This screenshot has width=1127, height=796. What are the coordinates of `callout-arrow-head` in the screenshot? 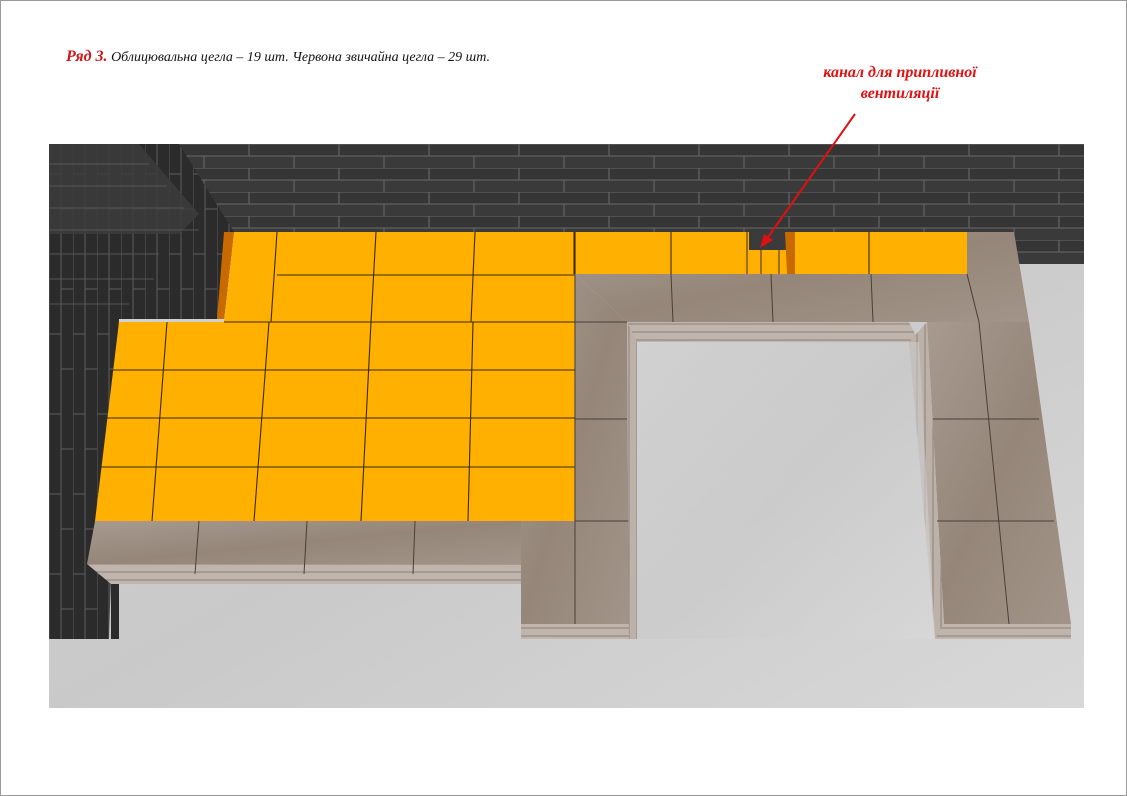 It's located at (766, 241).